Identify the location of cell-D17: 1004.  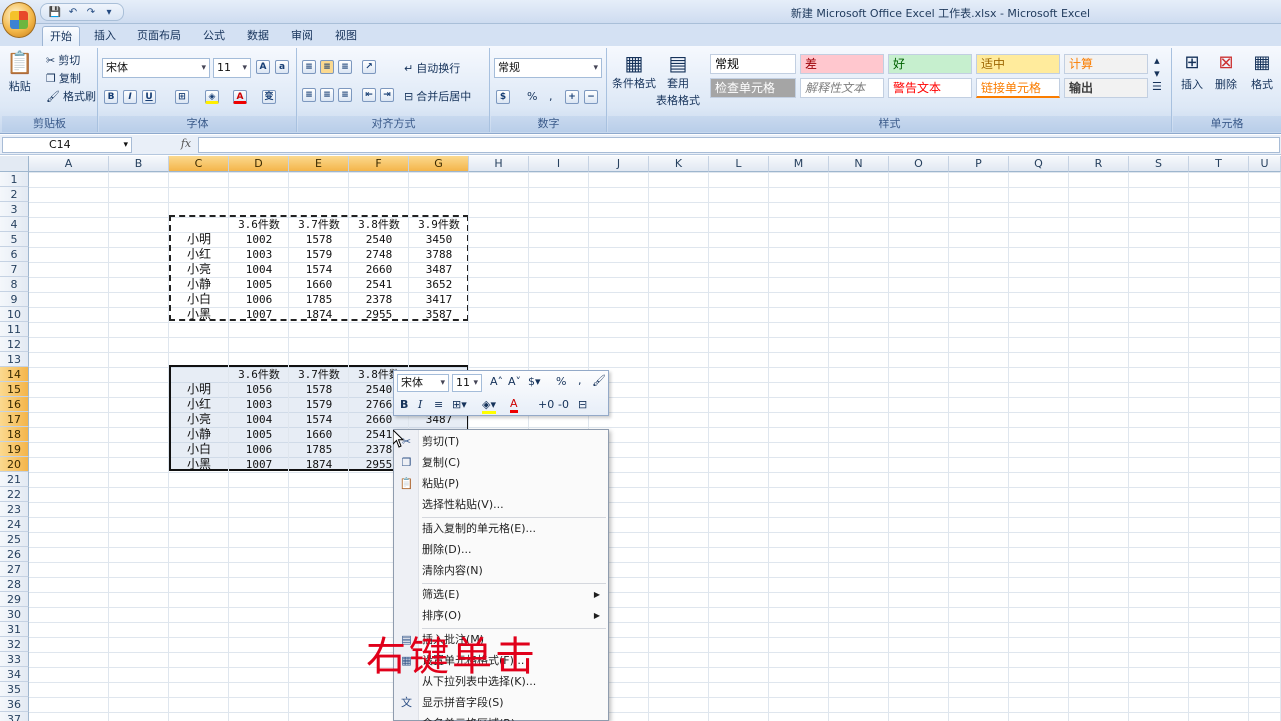
(259, 419).